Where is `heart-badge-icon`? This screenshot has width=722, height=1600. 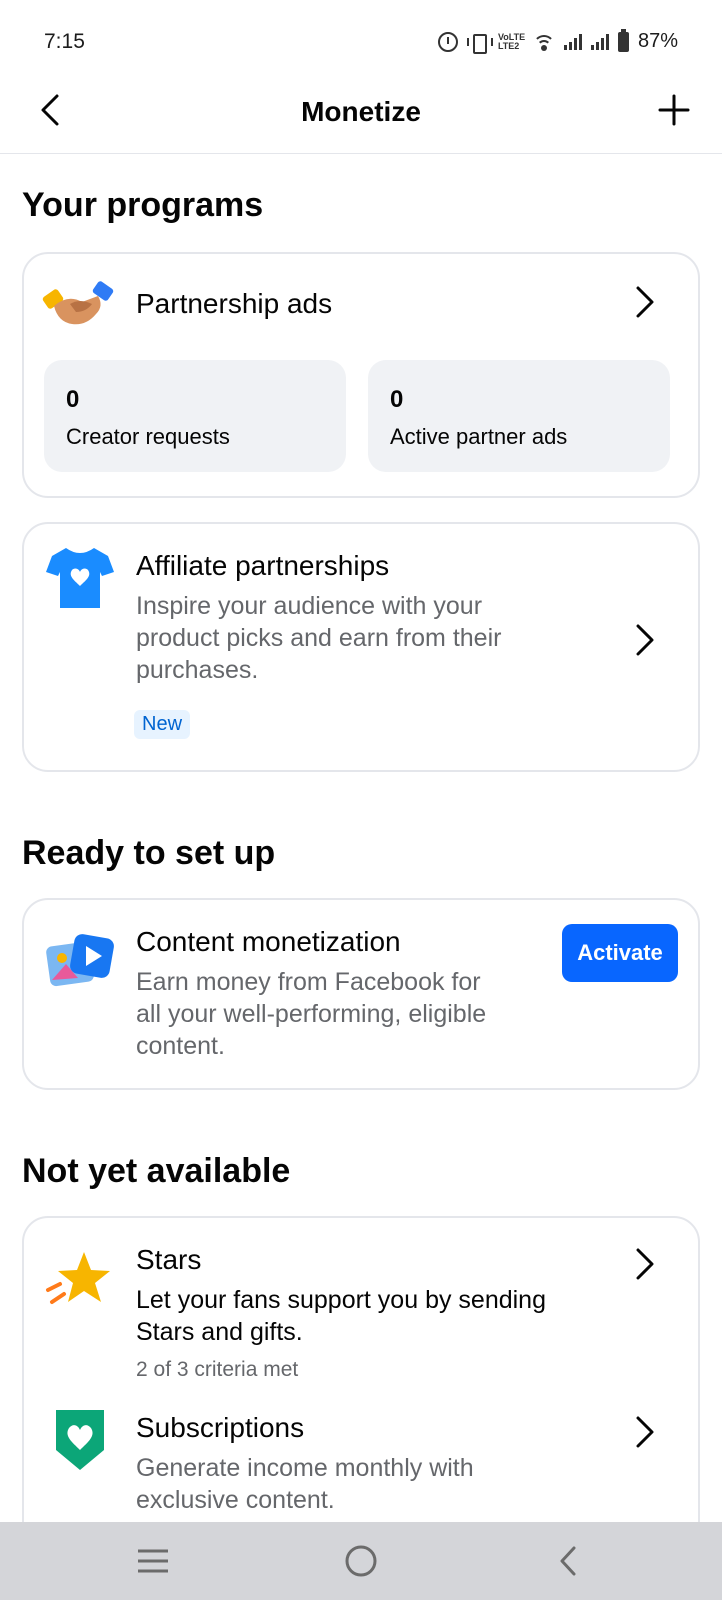 heart-badge-icon is located at coordinates (80, 1440).